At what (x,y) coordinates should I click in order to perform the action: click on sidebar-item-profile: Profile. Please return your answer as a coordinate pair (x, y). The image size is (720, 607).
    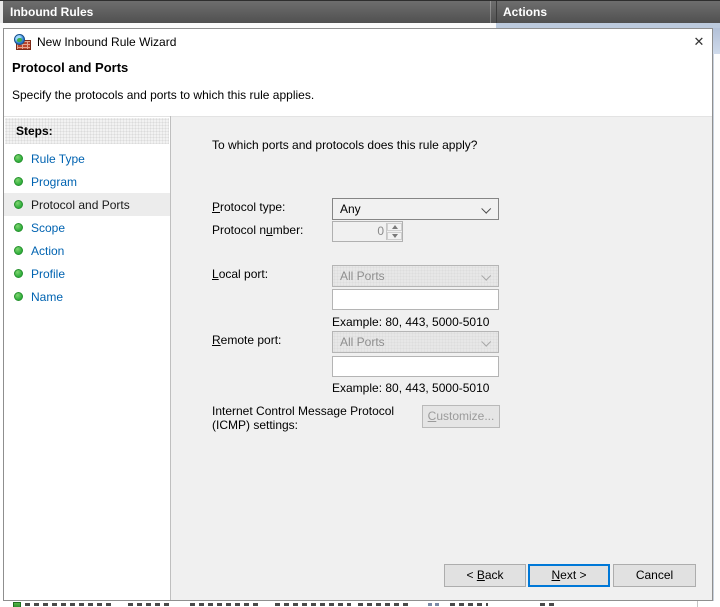
    Looking at the image, I should click on (87, 273).